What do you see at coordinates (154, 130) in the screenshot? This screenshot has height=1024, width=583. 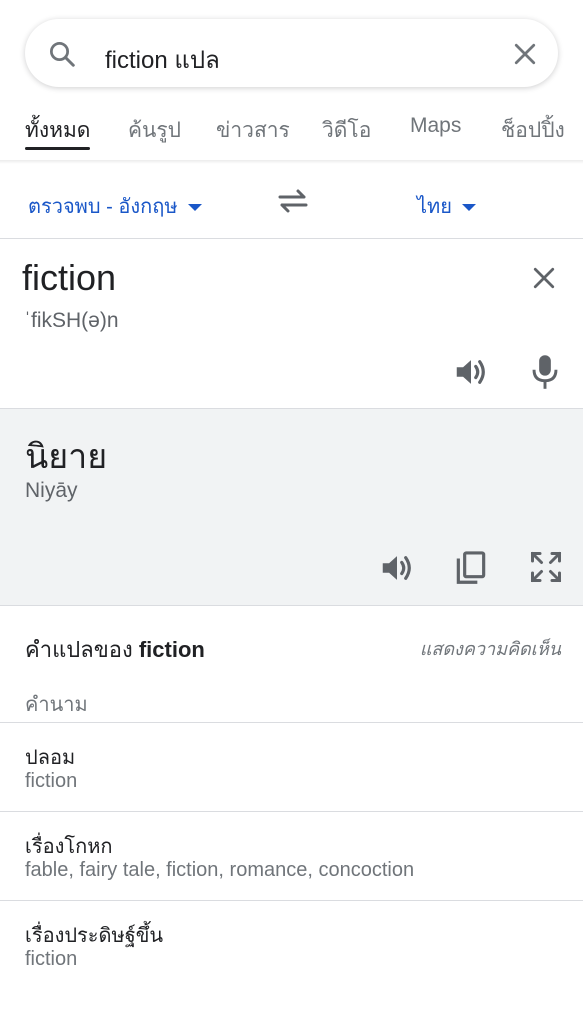 I see `tab-images: ค้นรูป` at bounding box center [154, 130].